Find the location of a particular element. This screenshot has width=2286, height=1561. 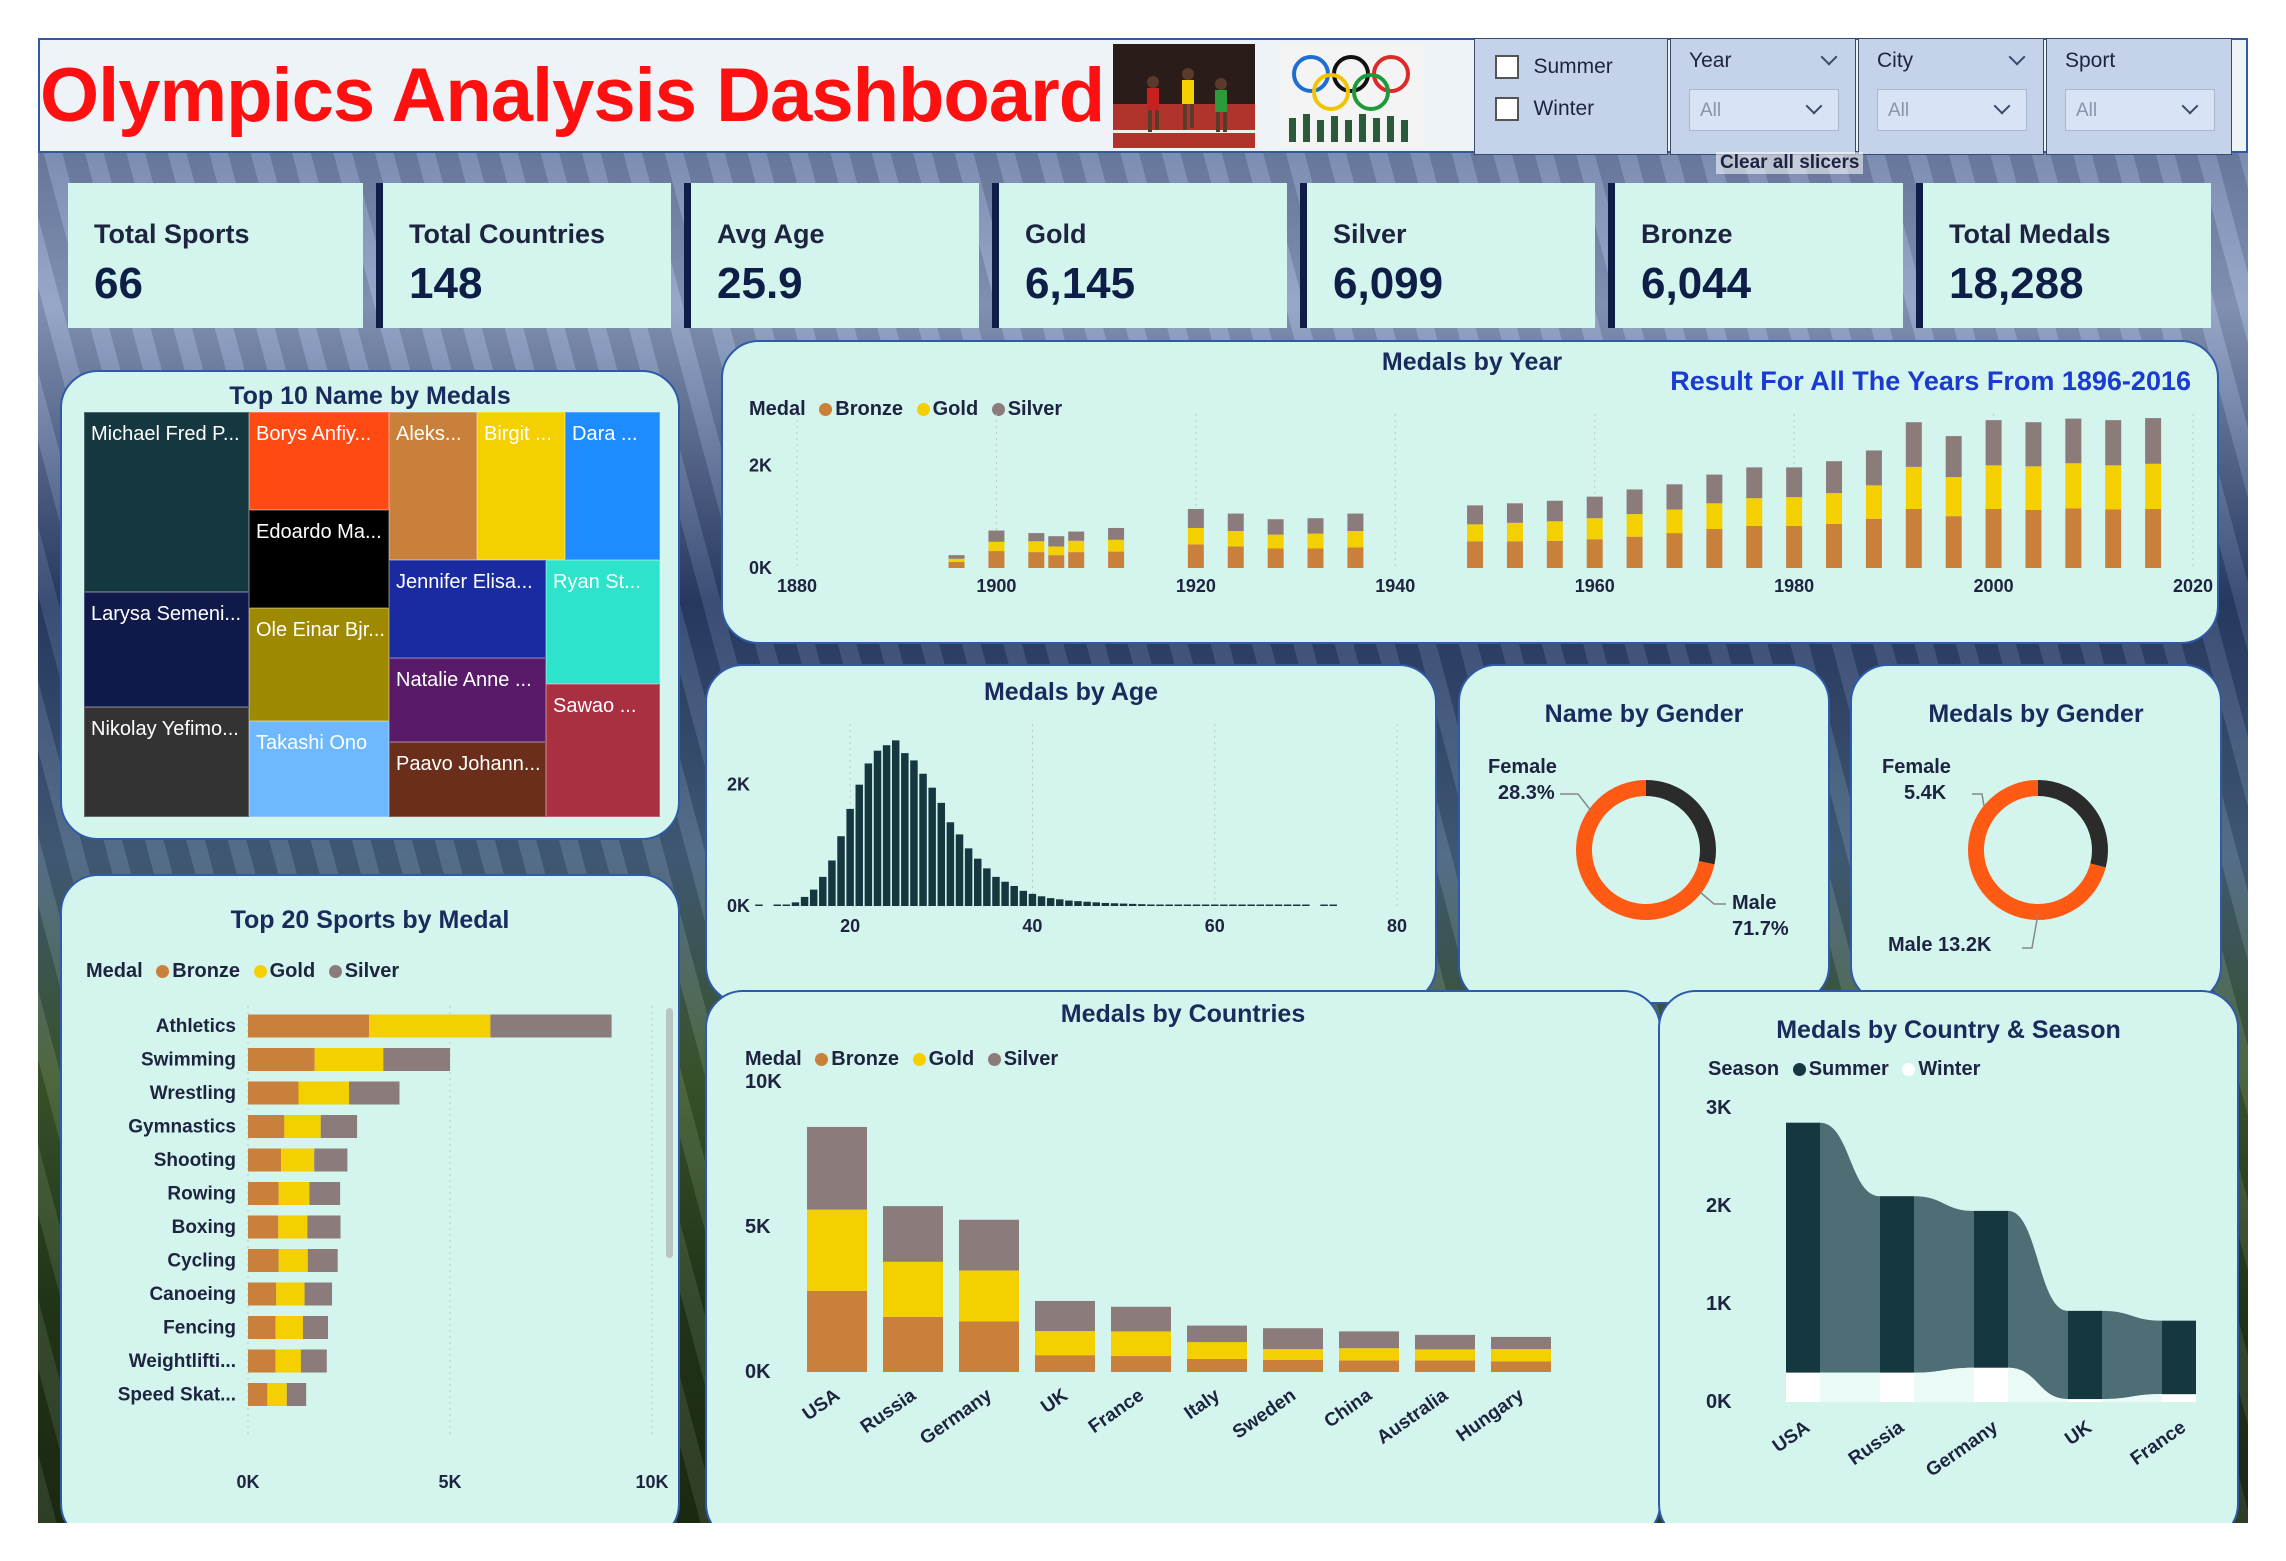

kpi-value: 148 is located at coordinates (446, 283).